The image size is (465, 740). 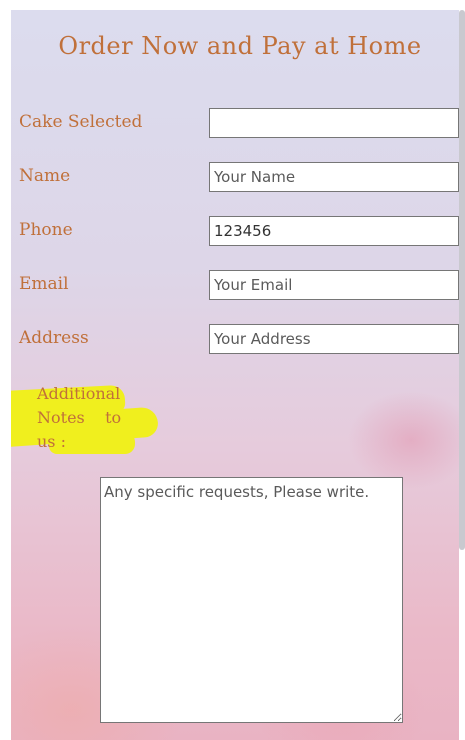 I want to click on phone-label: Phone, so click(x=46, y=230).